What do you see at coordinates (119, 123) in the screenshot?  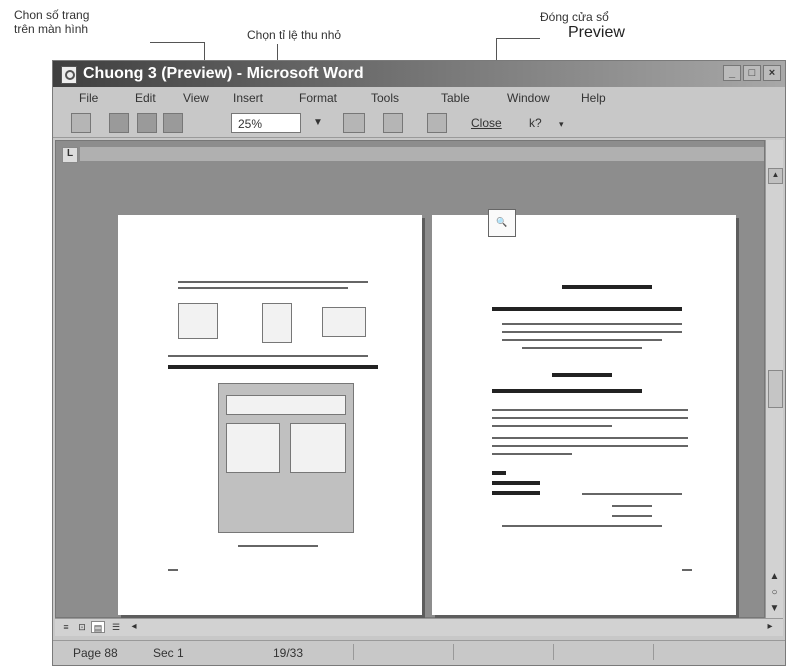 I see `magnifier-icon` at bounding box center [119, 123].